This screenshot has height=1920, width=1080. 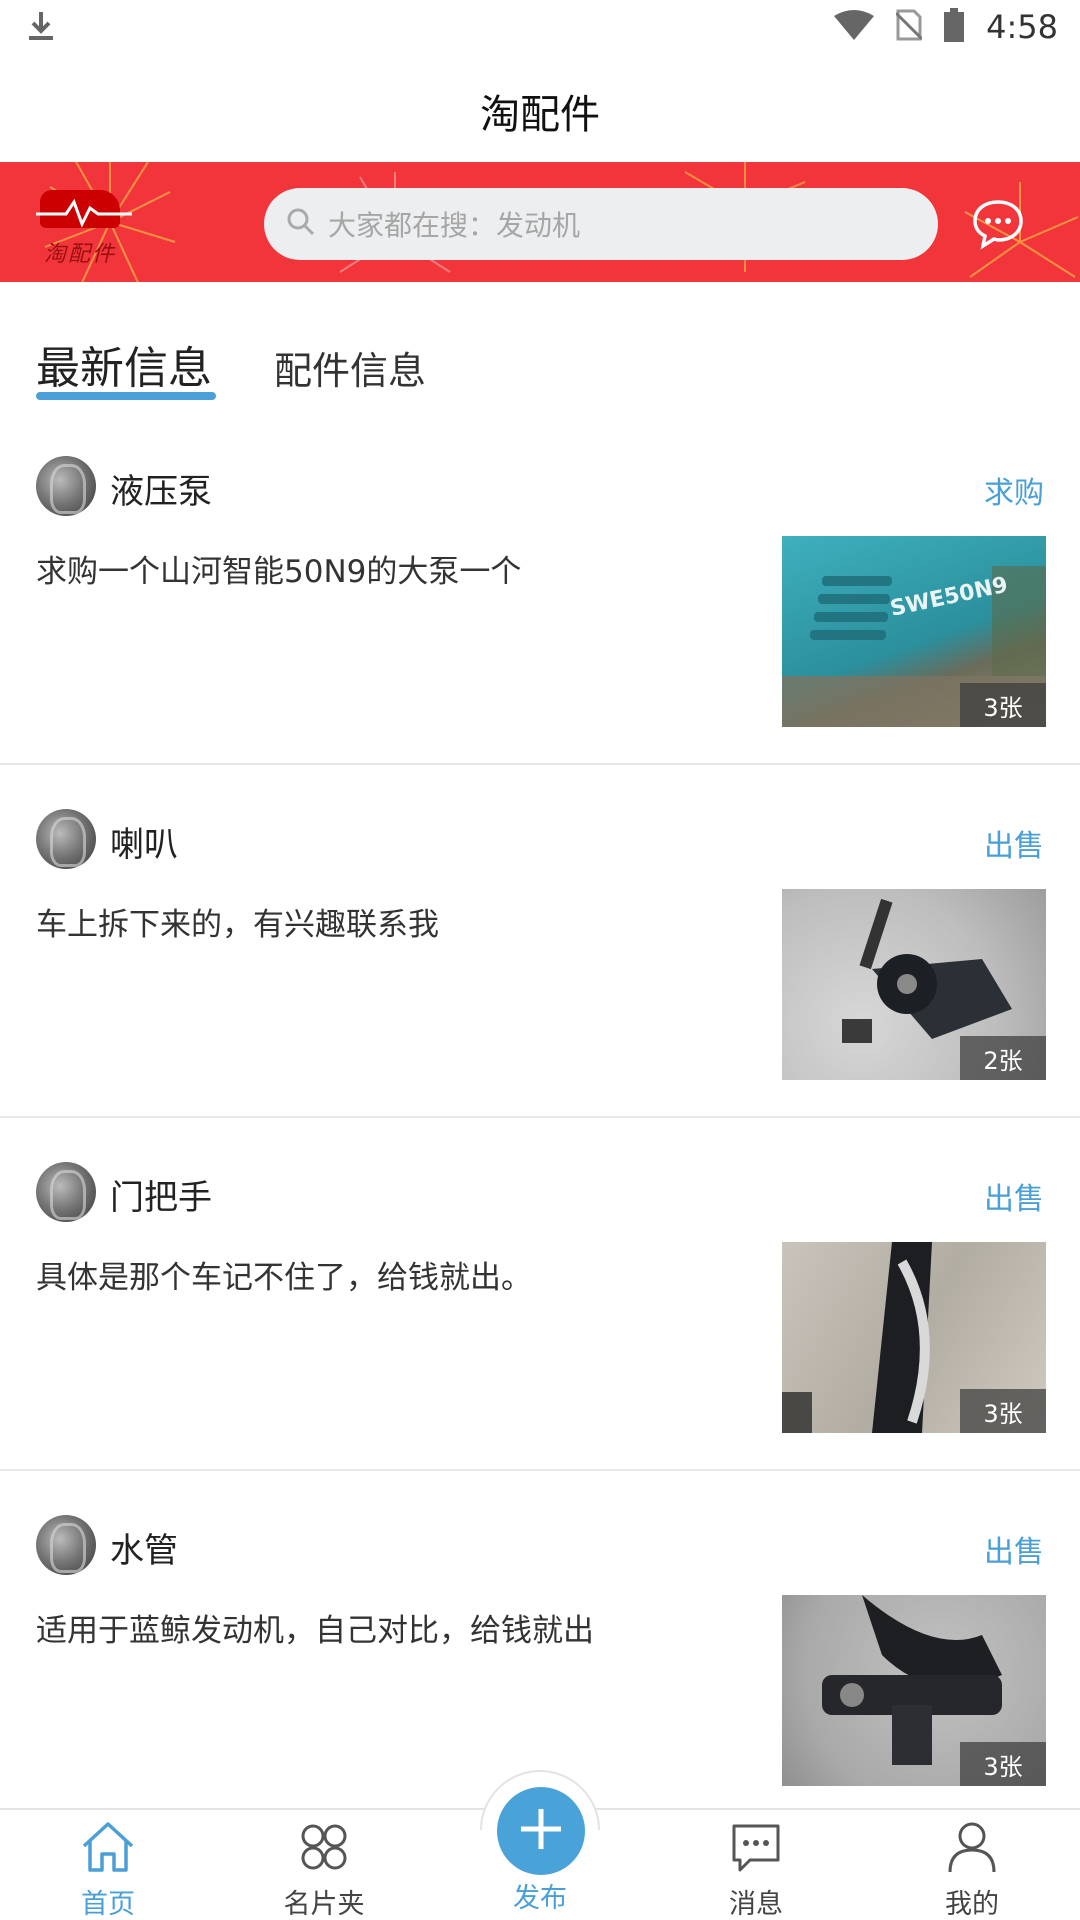 I want to click on nav-home: 首页, so click(x=108, y=1865).